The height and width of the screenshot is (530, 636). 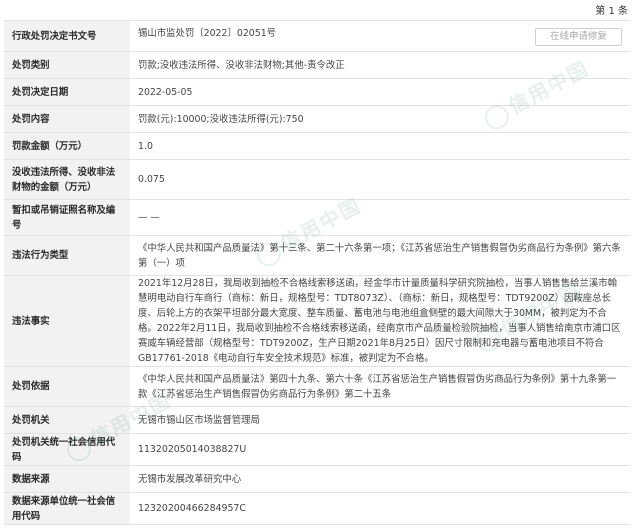 I want to click on row-label-penalty-content: 处罚内容, so click(x=67, y=119).